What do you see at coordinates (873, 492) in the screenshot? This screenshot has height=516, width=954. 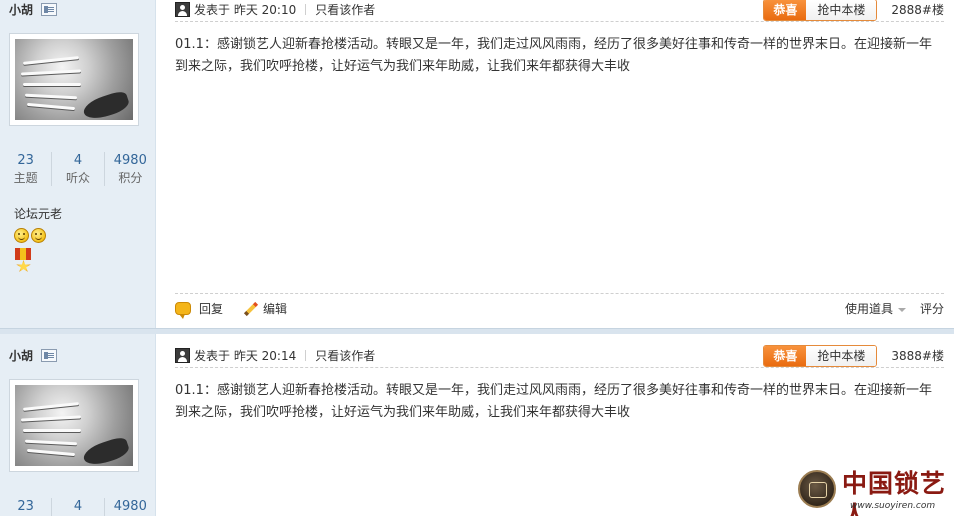 I see `site-watermark: 中国锁艺人 www.suoyiren.com` at bounding box center [873, 492].